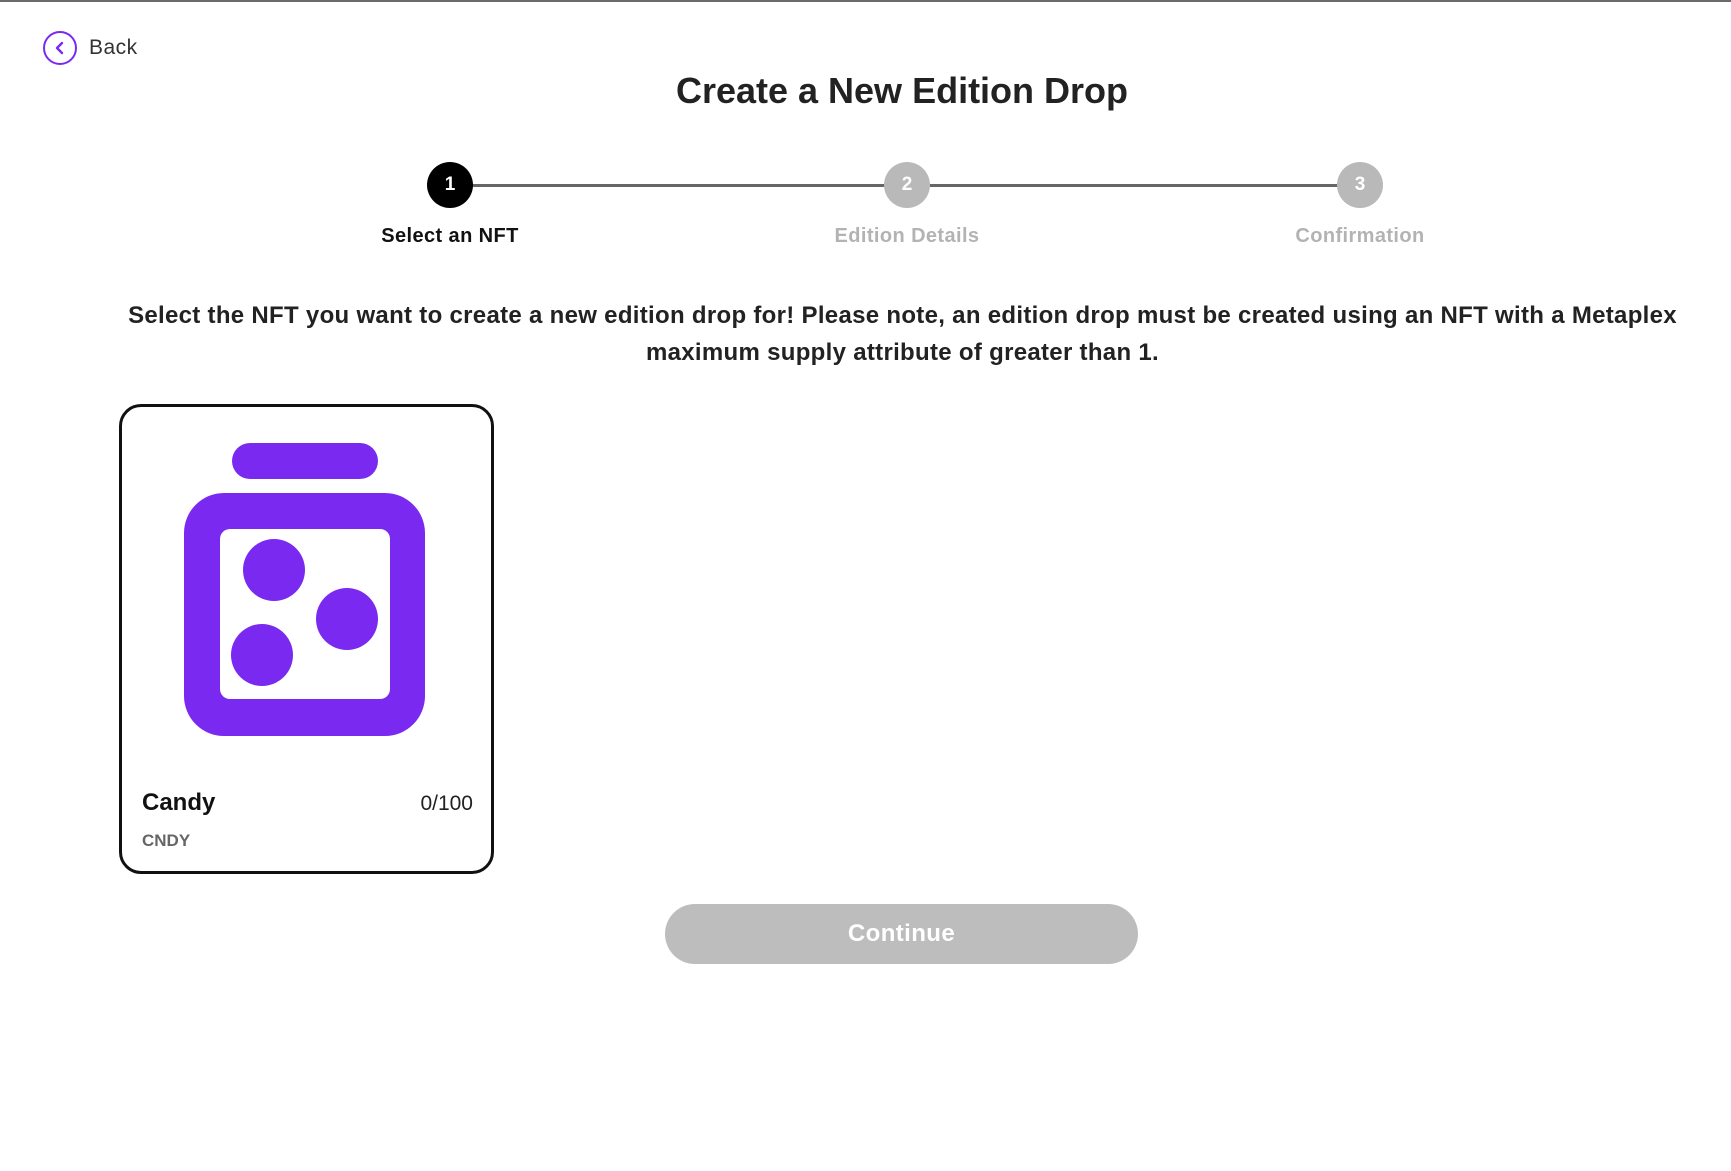 This screenshot has width=1731, height=1171. I want to click on continue-button: Continue, so click(901, 934).